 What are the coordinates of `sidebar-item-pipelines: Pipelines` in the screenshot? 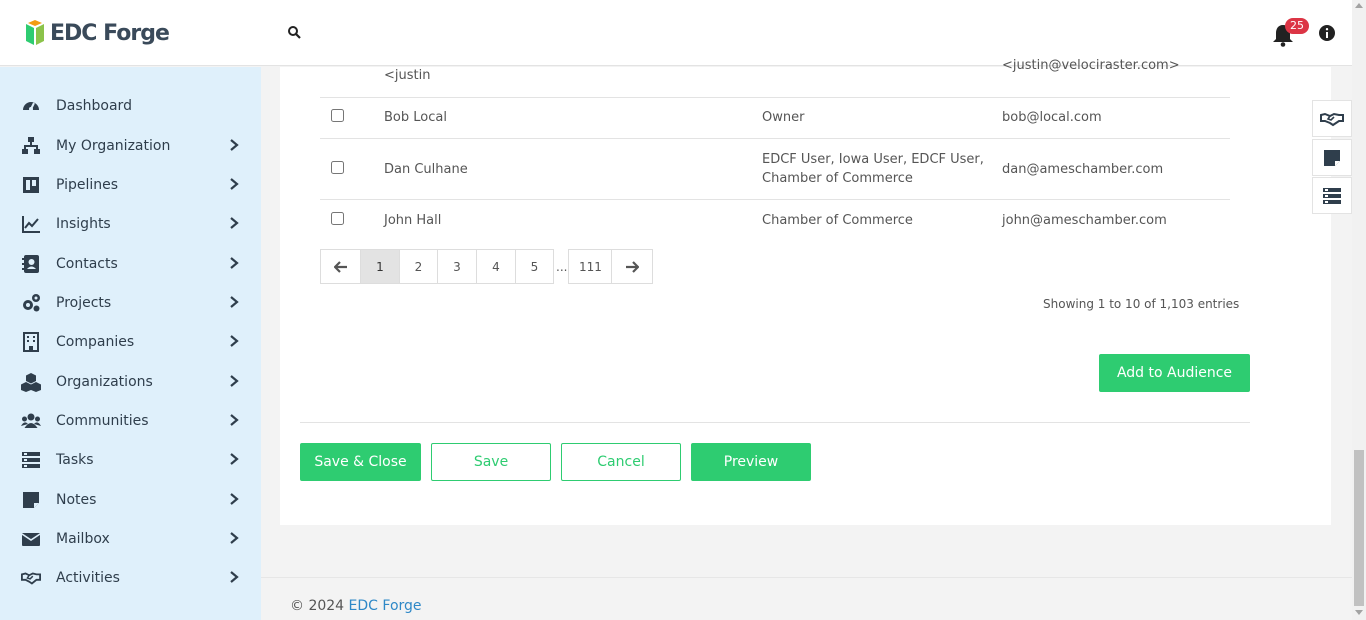 It's located at (130, 185).